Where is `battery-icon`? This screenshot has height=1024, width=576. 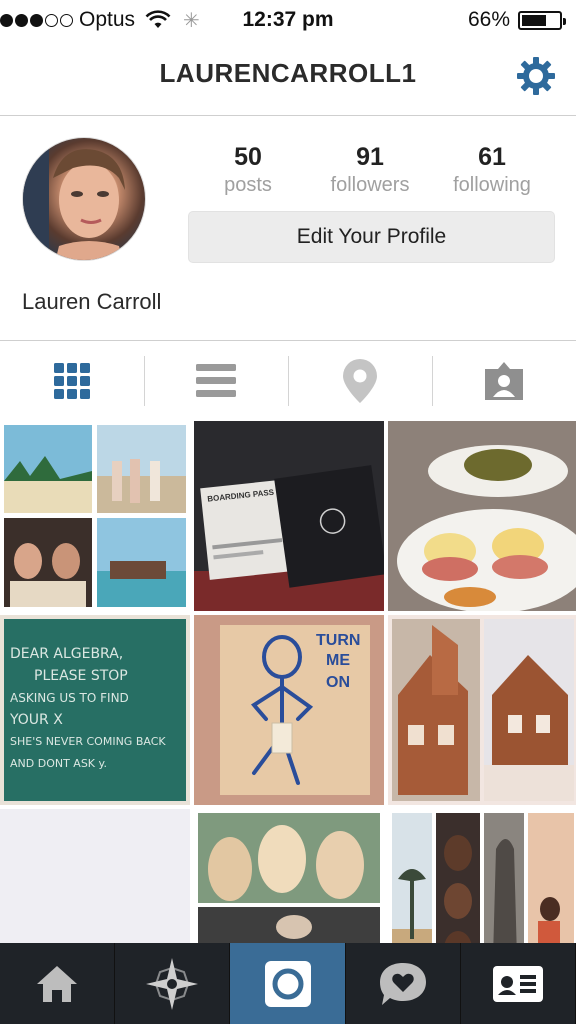
battery-icon is located at coordinates (542, 20).